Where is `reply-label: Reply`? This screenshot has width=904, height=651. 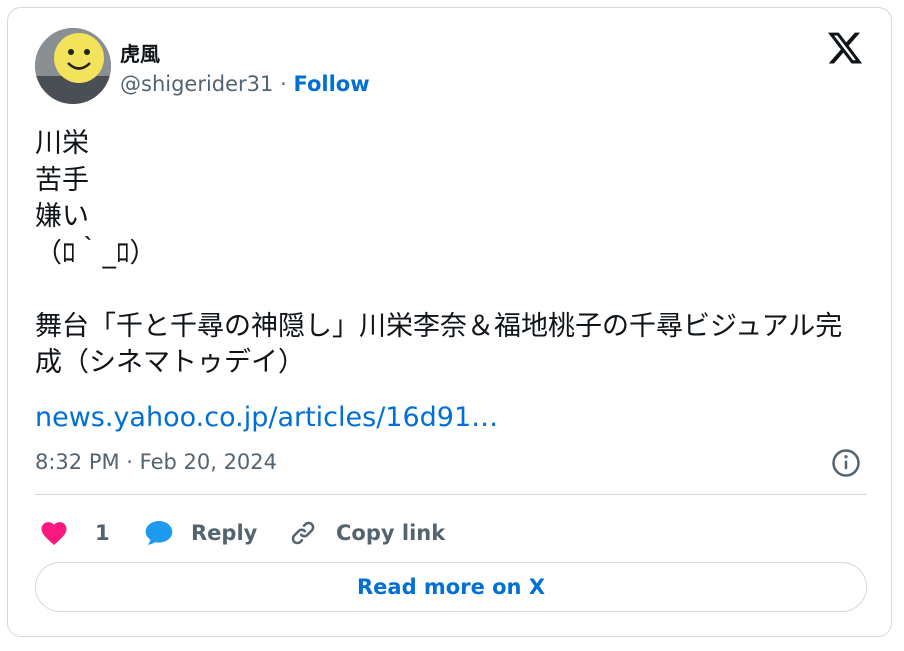 reply-label: Reply is located at coordinates (224, 533).